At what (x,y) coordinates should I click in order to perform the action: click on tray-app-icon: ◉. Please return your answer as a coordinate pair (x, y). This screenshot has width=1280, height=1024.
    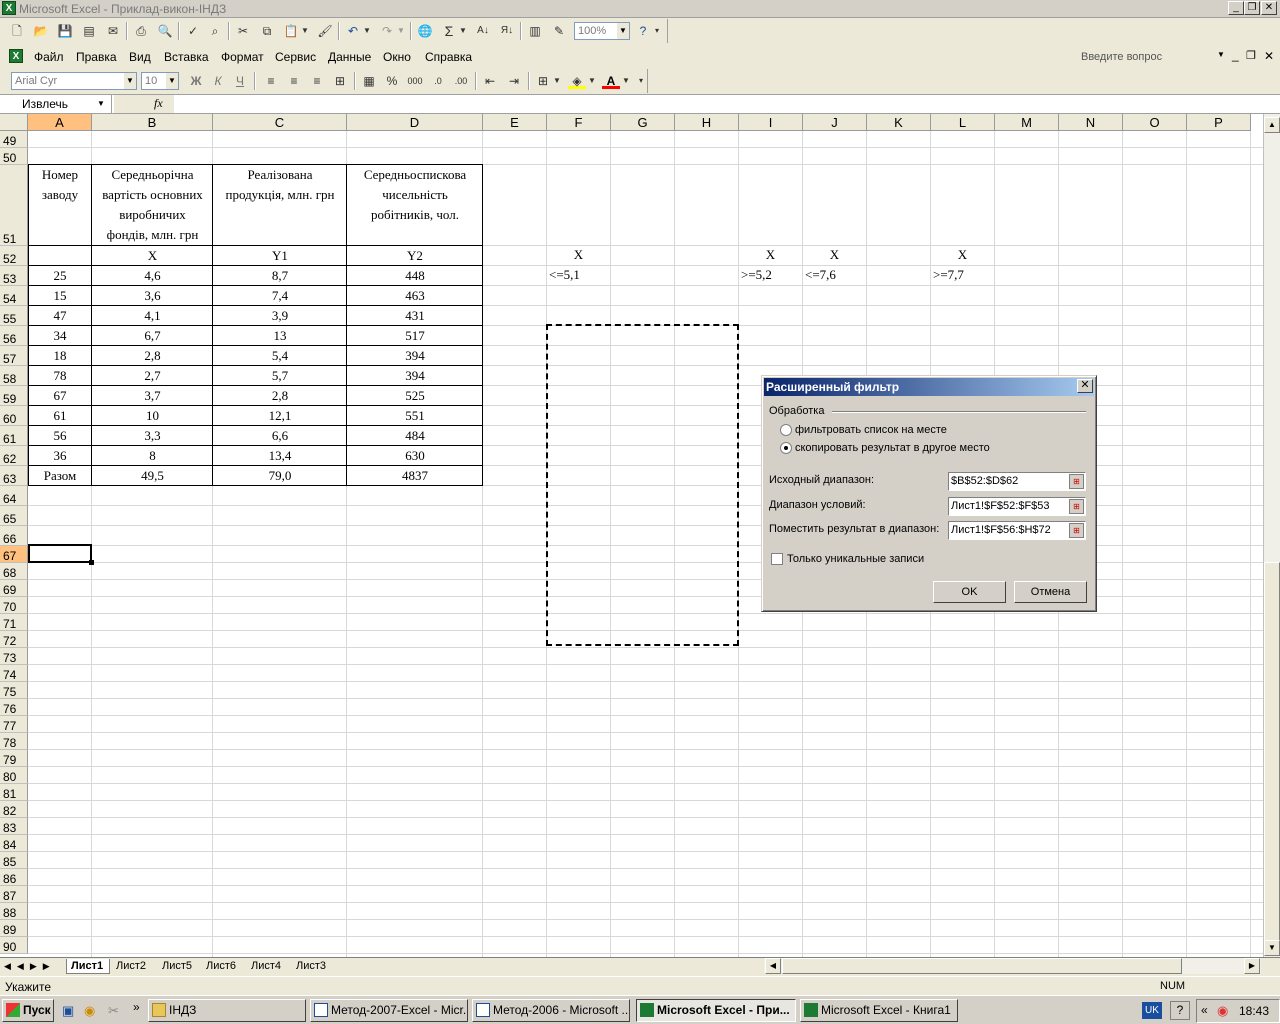
    Looking at the image, I should click on (1222, 1011).